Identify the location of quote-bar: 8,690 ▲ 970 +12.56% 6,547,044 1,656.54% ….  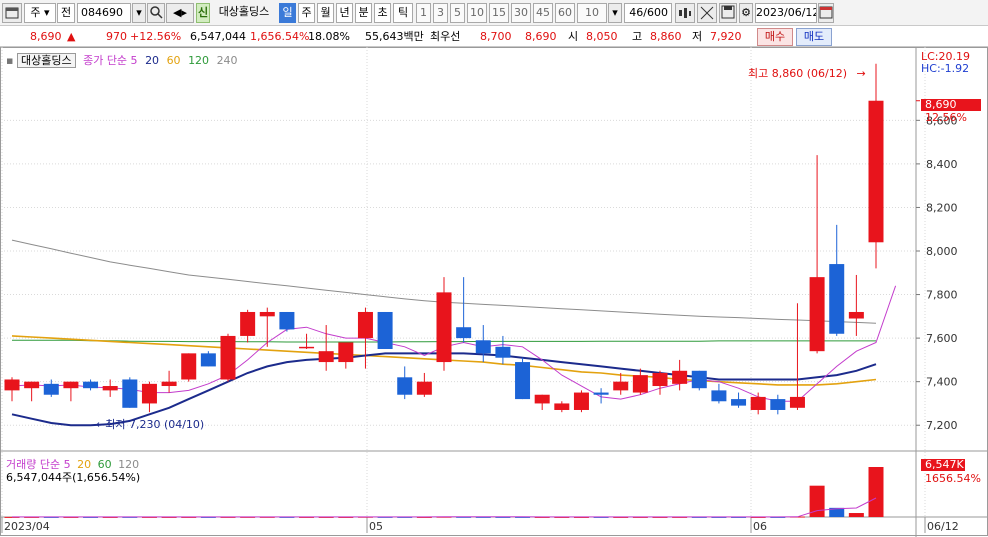
(494, 37).